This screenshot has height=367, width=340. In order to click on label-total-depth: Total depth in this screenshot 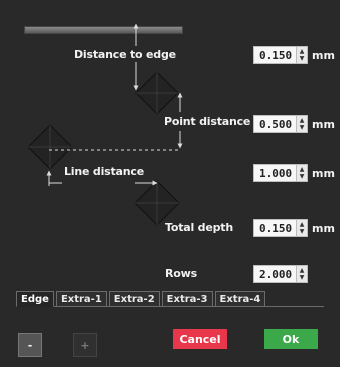, I will do `click(199, 227)`.